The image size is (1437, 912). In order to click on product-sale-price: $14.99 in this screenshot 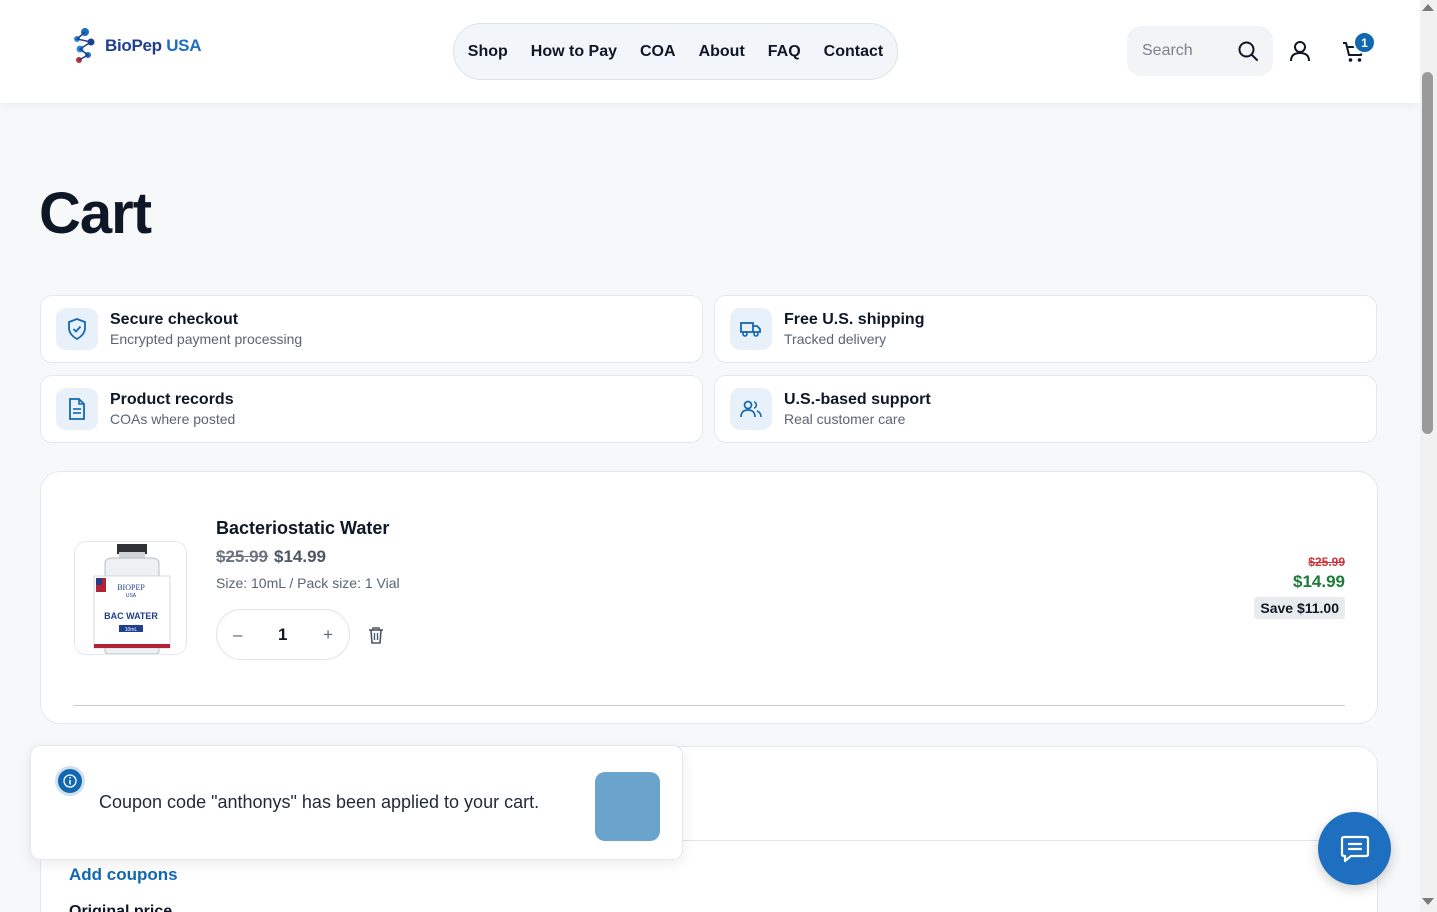, I will do `click(300, 556)`.